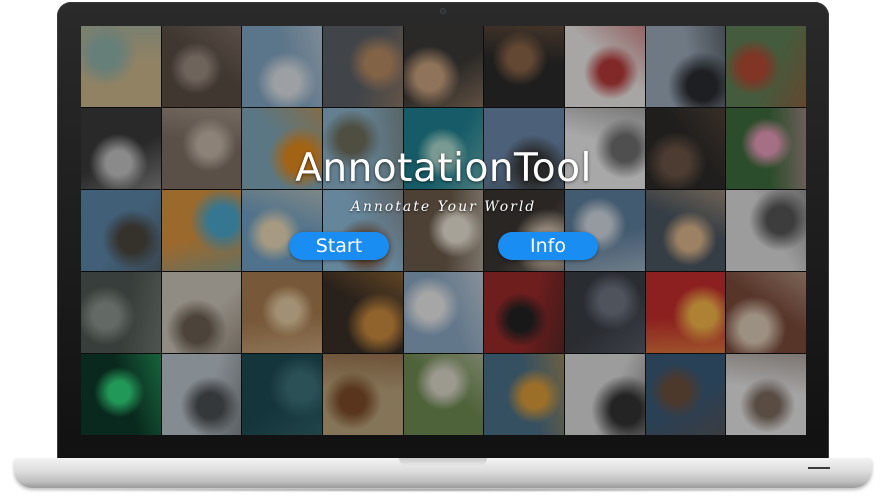 This screenshot has height=501, width=886. Describe the element at coordinates (443, 462) in the screenshot. I see `lid-notch` at that location.